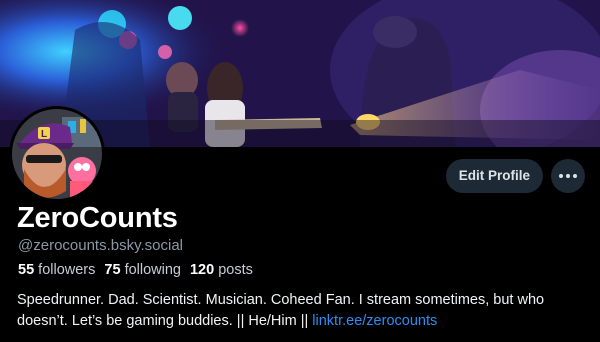  I want to click on profile-stats: 55 followers 75 following 120 posts, so click(135, 270).